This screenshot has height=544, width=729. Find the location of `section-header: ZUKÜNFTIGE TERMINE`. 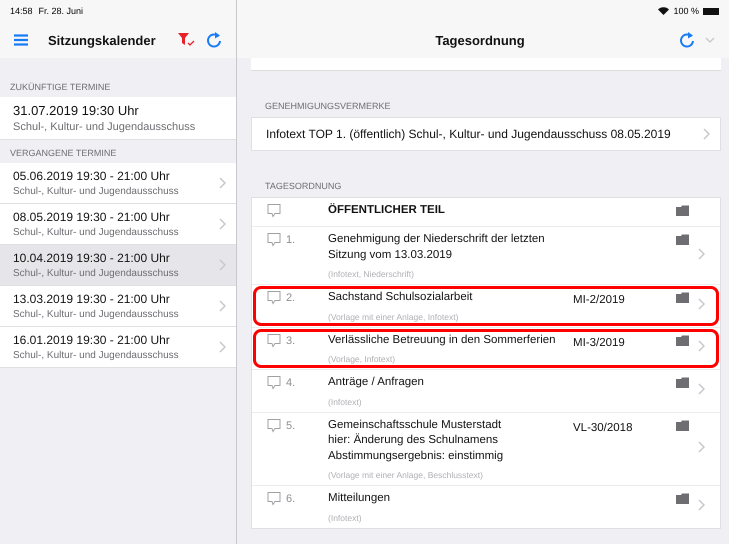

section-header: ZUKÜNFTIGE TERMINE is located at coordinates (60, 87).